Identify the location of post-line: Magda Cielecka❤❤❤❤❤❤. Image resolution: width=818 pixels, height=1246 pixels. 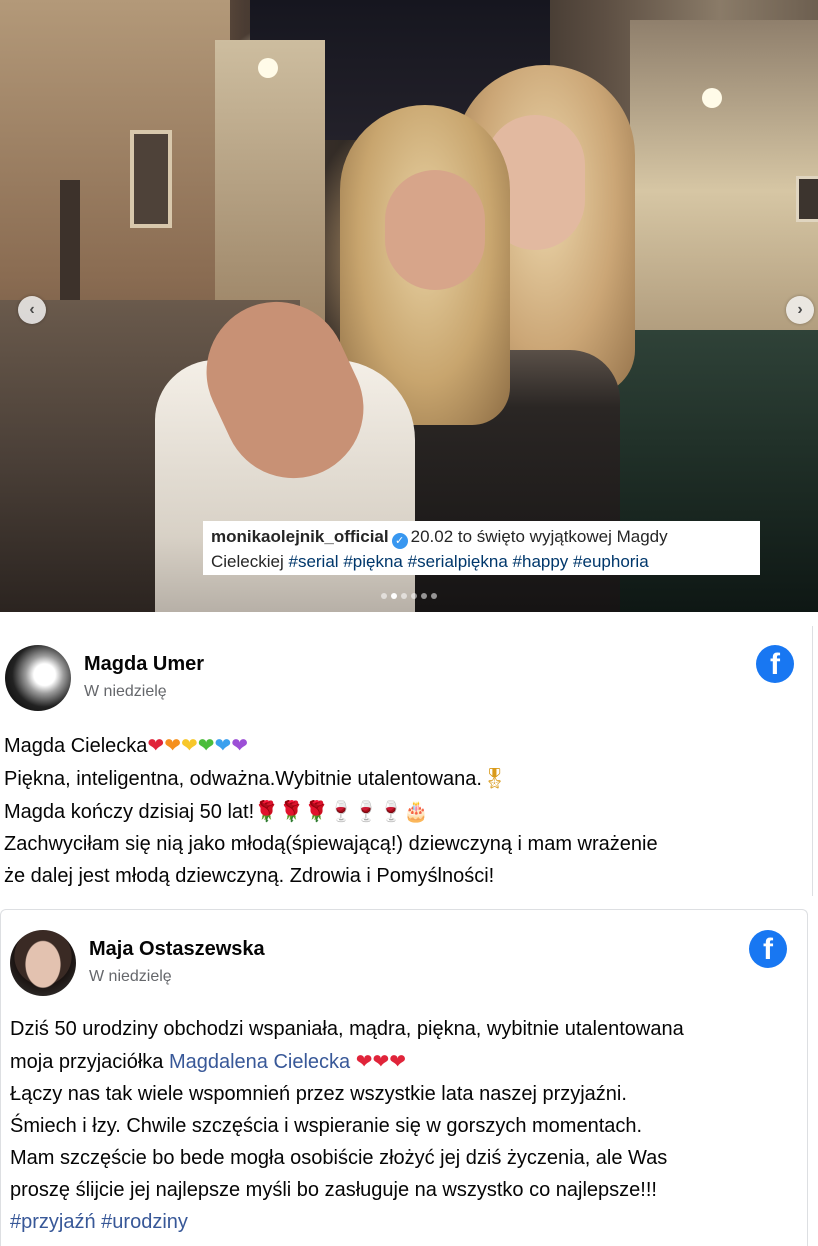
(404, 745).